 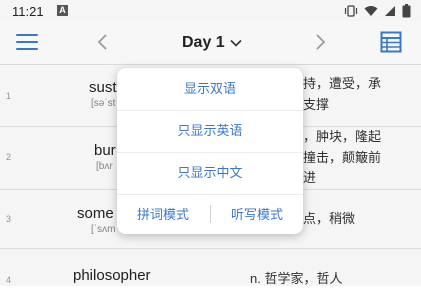 What do you see at coordinates (390, 11) in the screenshot?
I see `signal-icon` at bounding box center [390, 11].